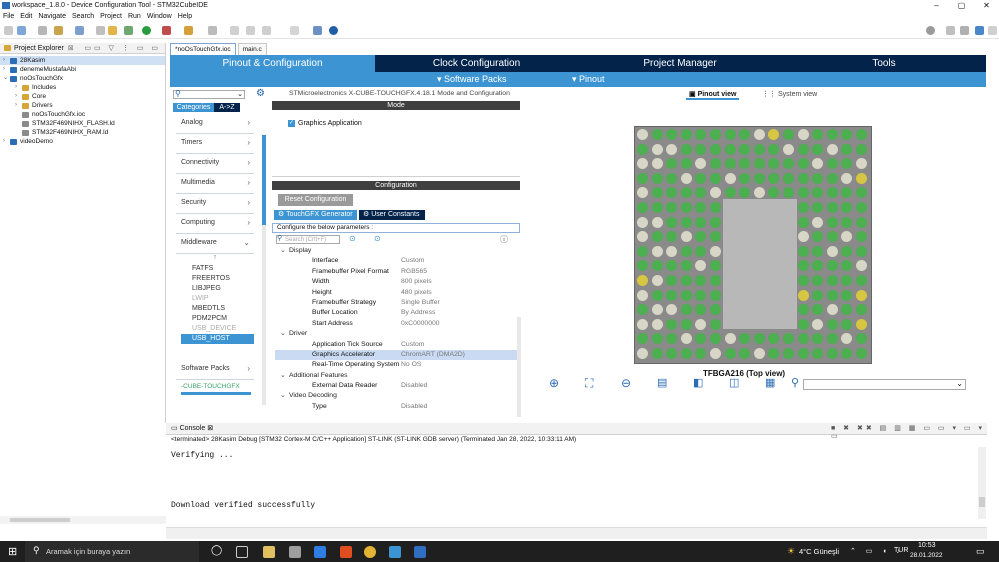  I want to click on category-multimedia: Multimedia ›, so click(215, 184).